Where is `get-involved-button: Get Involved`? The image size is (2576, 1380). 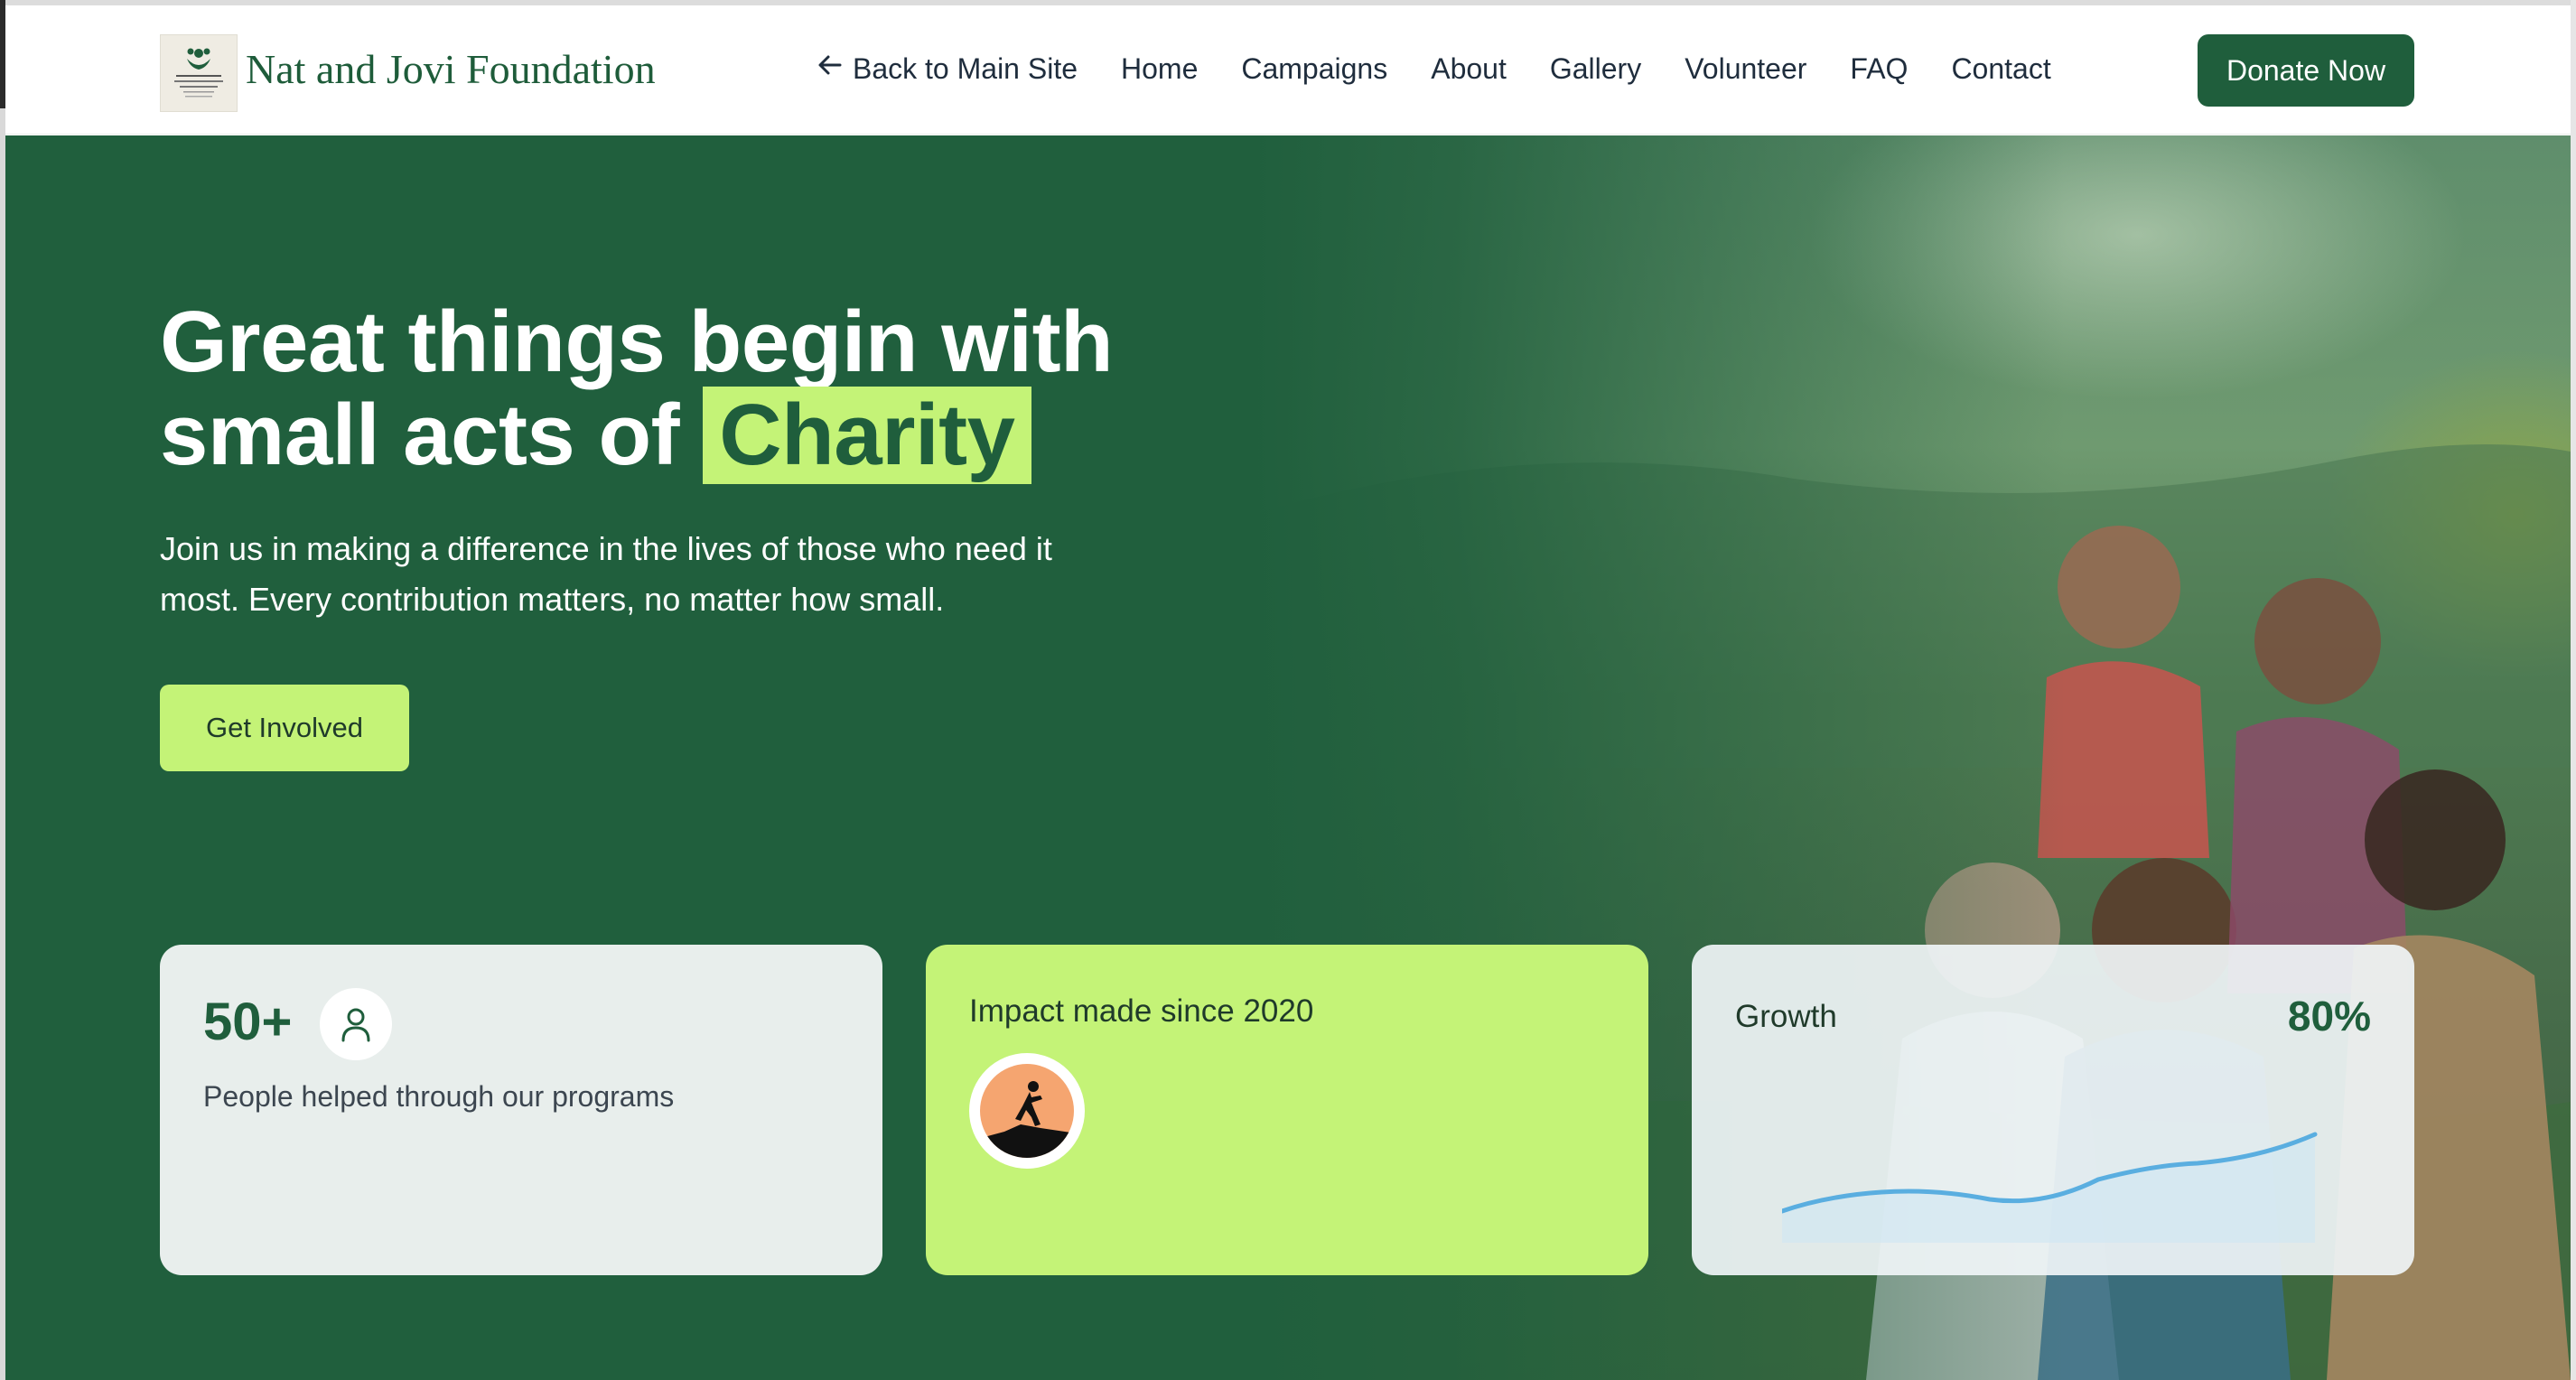
get-involved-button: Get Involved is located at coordinates (284, 728).